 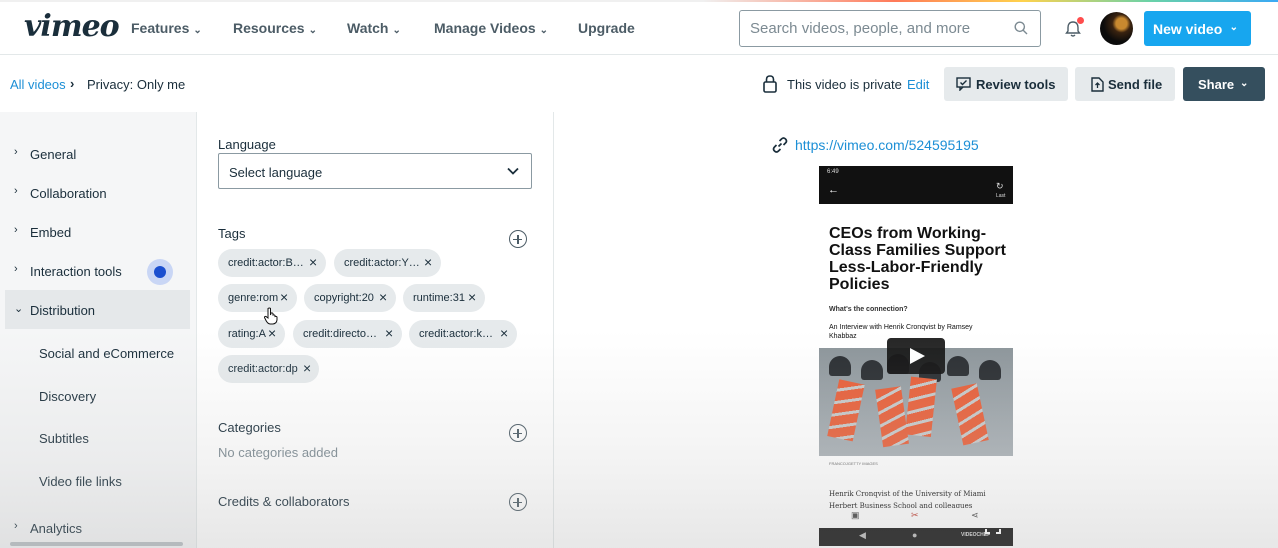 I want to click on tag-chip: credit:actor:B… ×, so click(x=272, y=263).